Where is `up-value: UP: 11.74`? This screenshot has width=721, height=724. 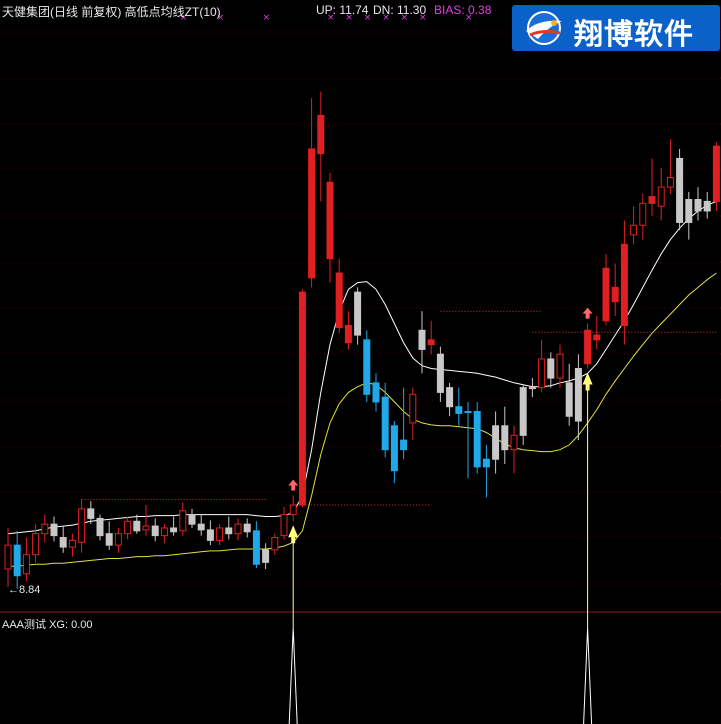 up-value: UP: 11.74 is located at coordinates (342, 10).